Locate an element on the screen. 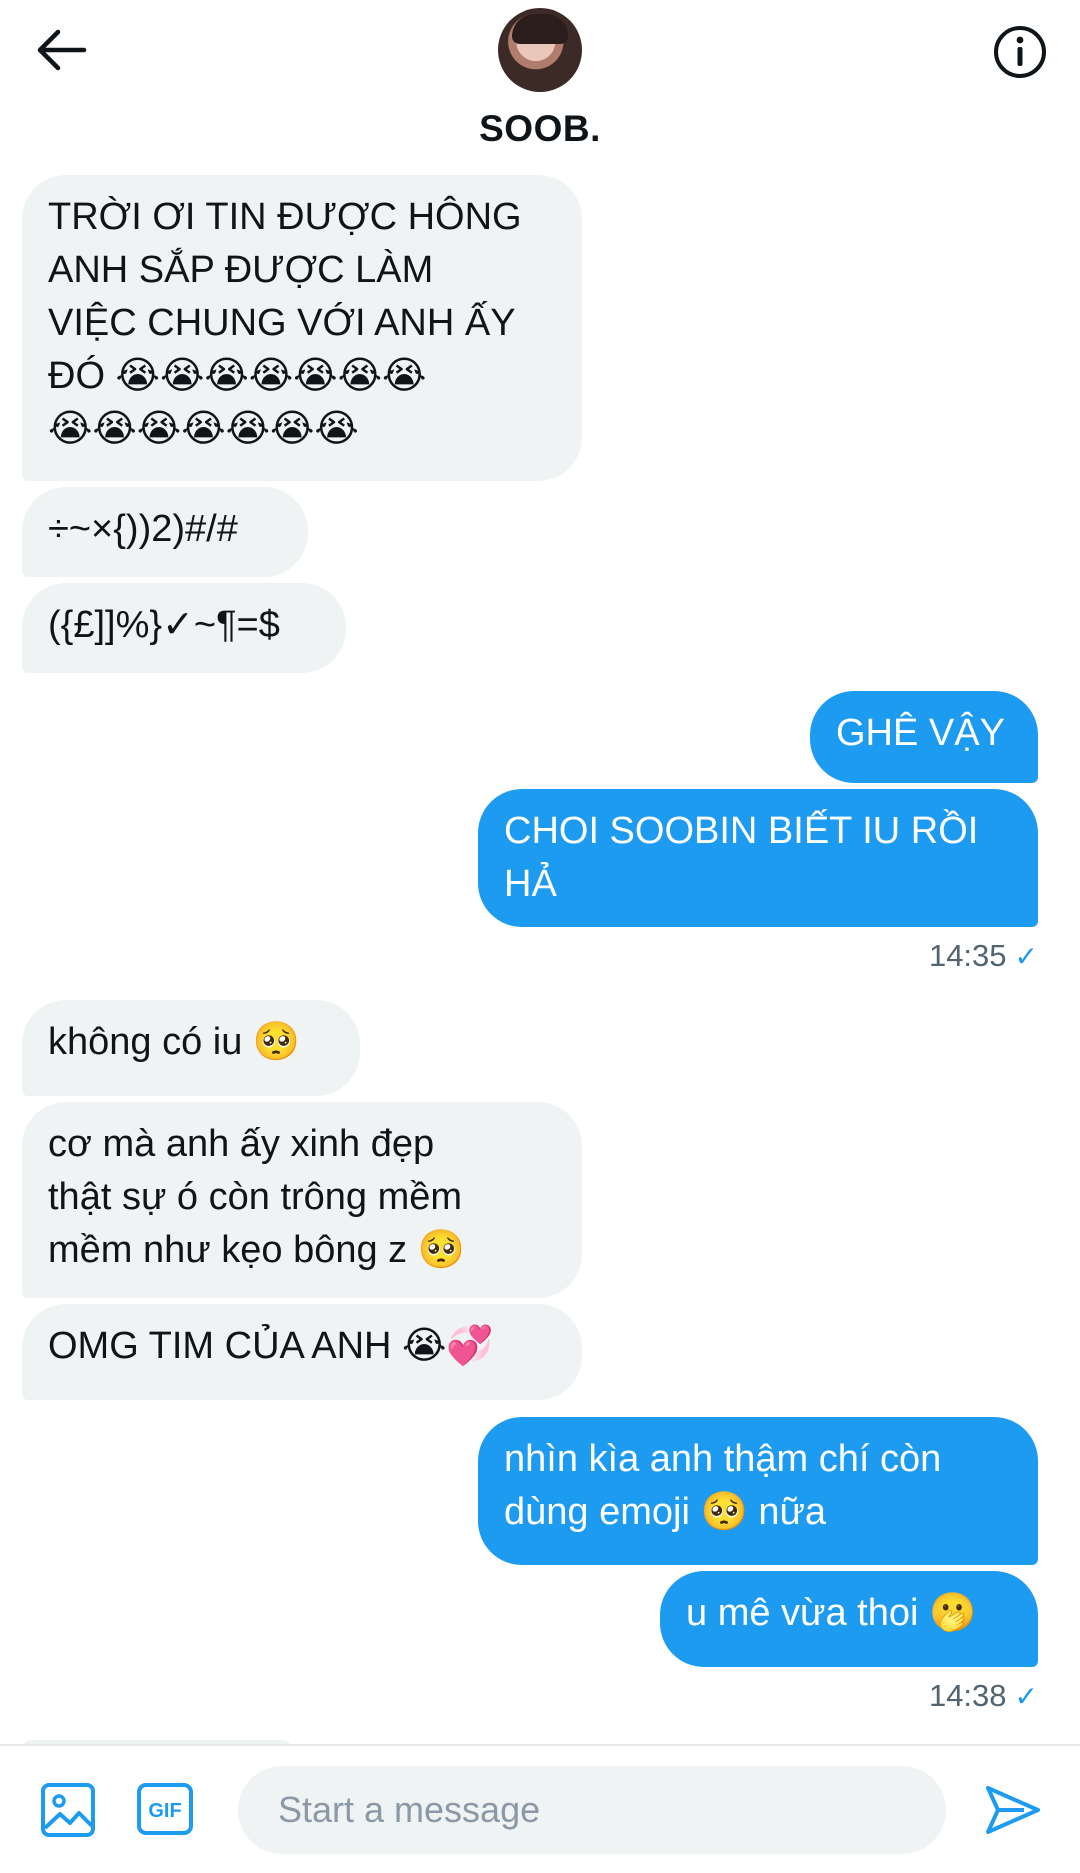  gif-label: GIF is located at coordinates (164, 1811).